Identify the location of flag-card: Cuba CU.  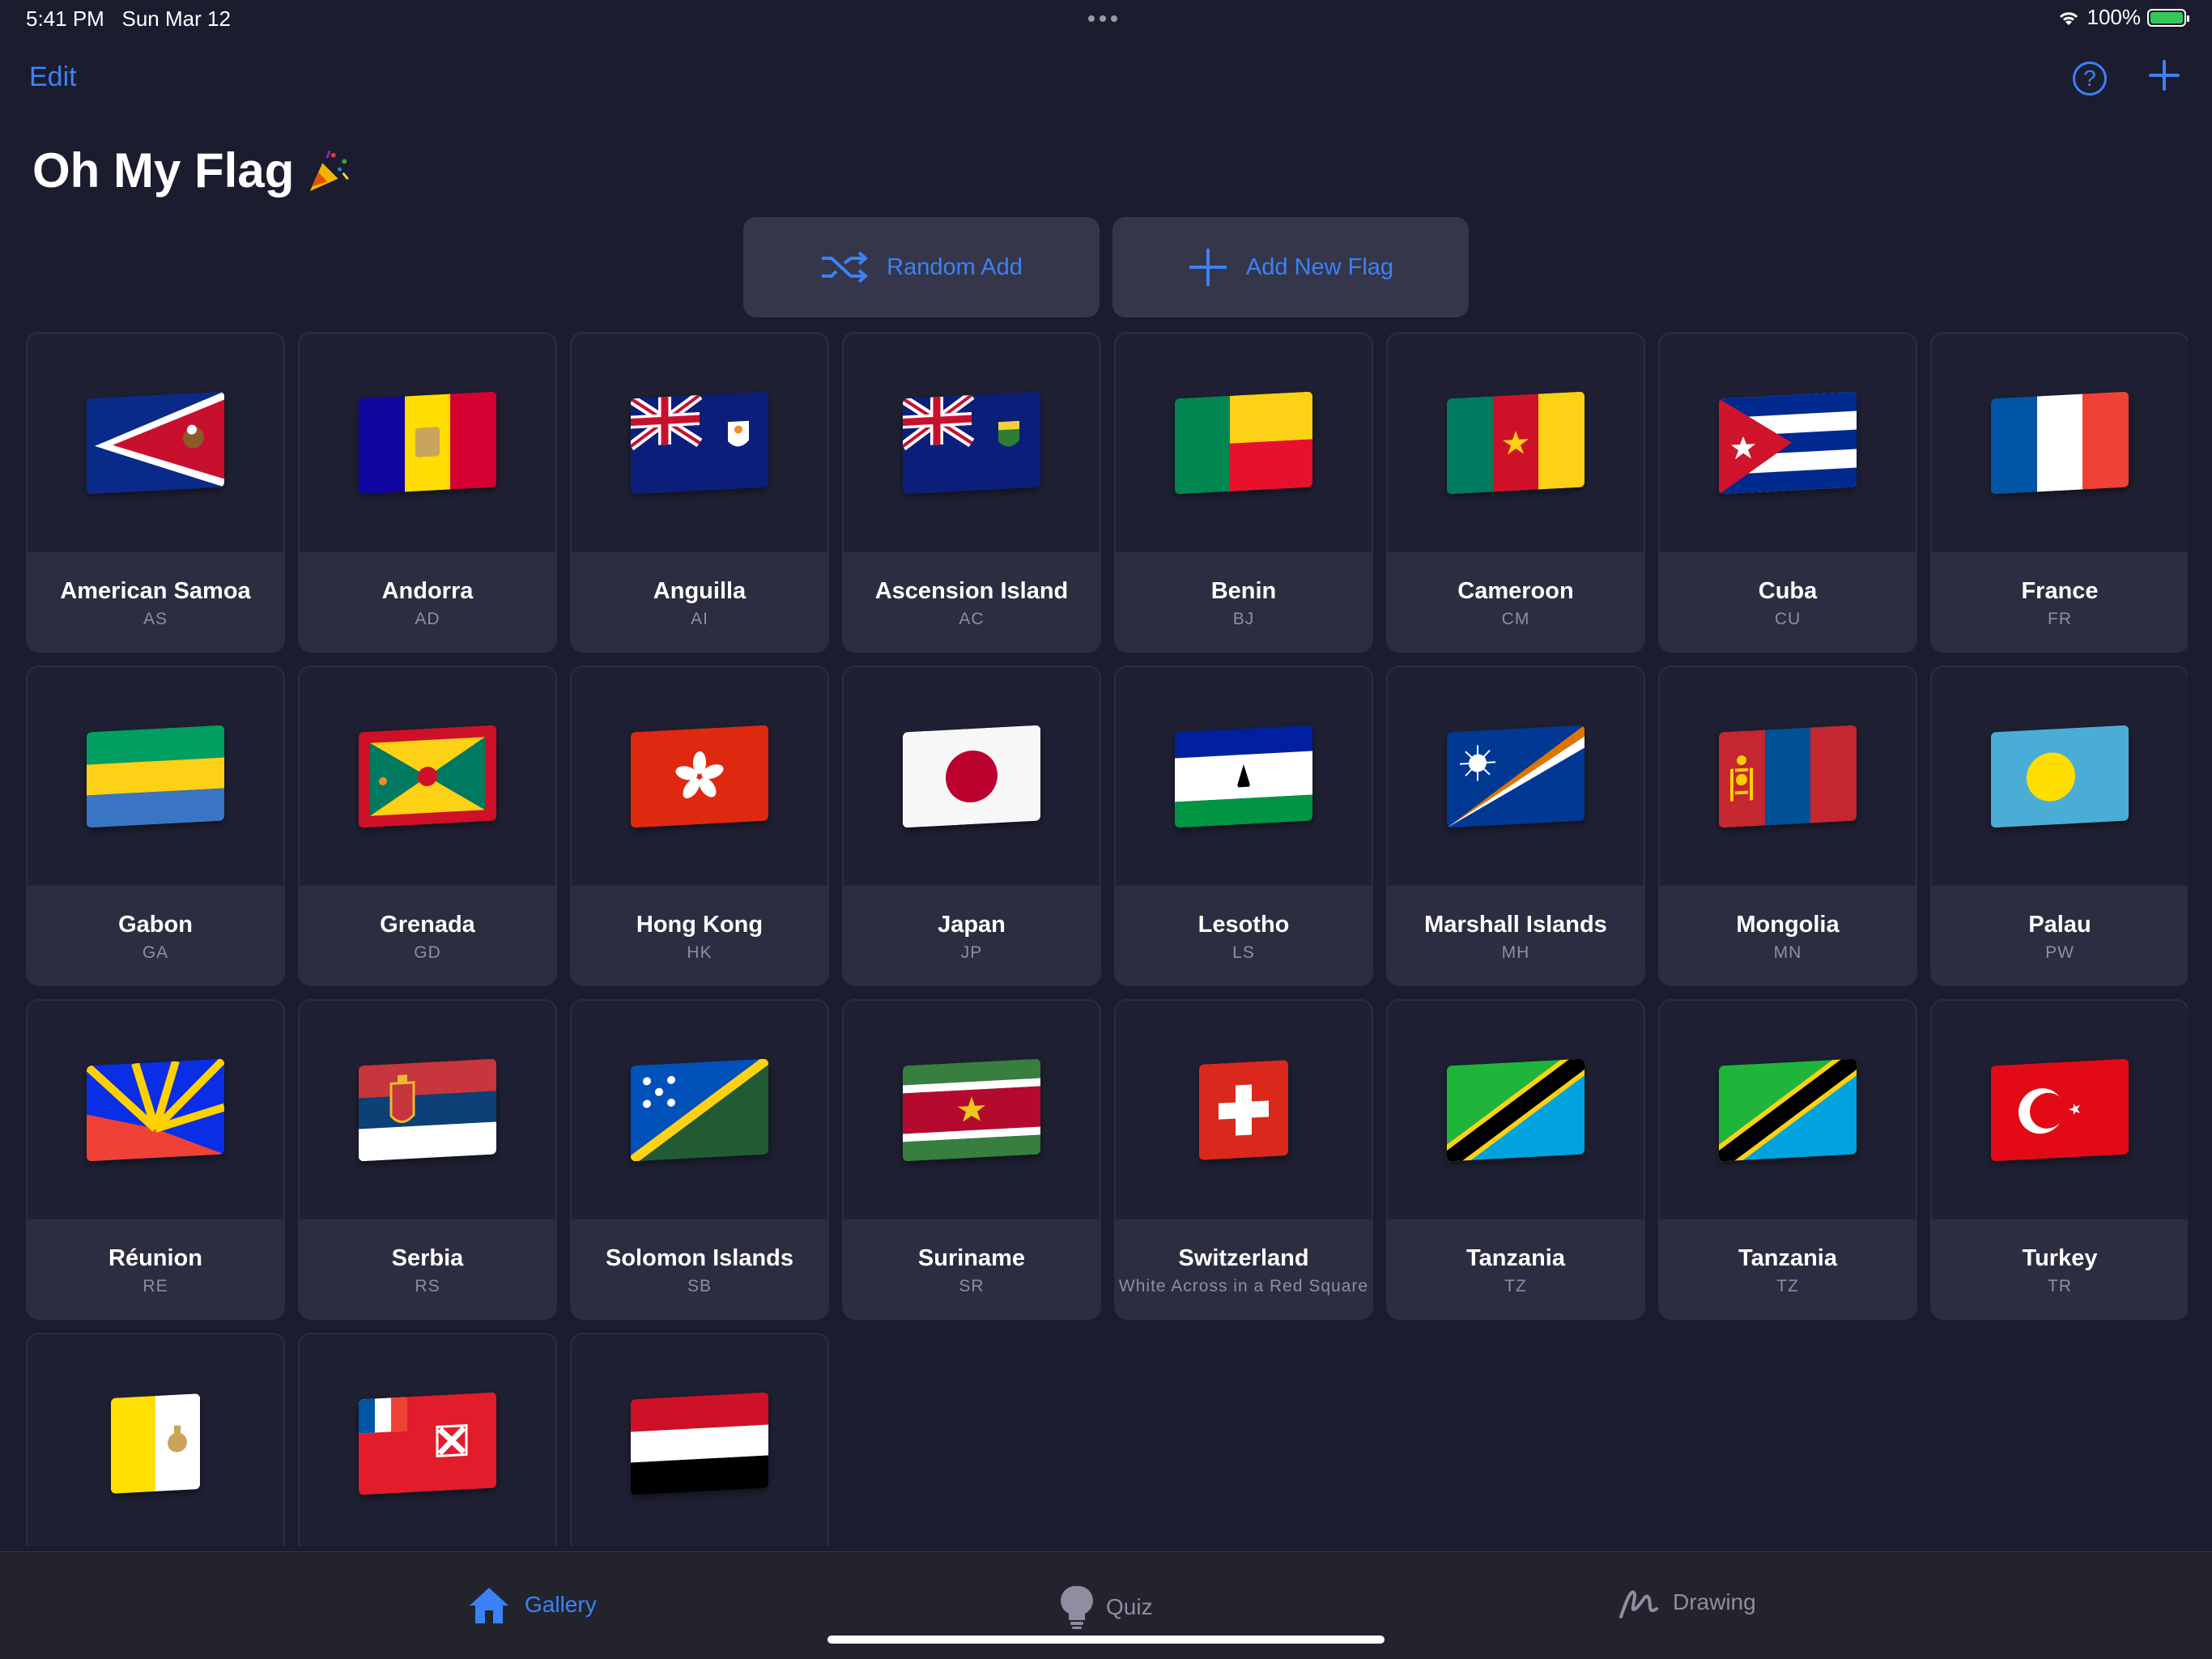
(1788, 493).